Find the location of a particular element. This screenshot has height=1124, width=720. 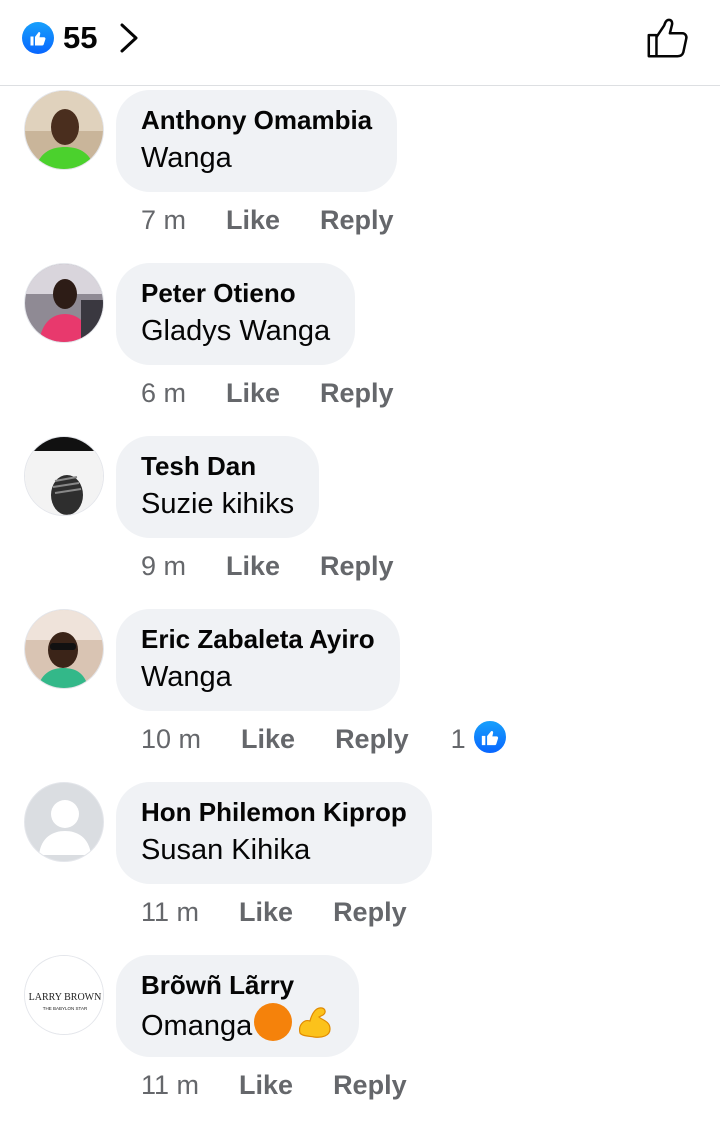

comment-author: Anthony Omambia is located at coordinates (256, 120).